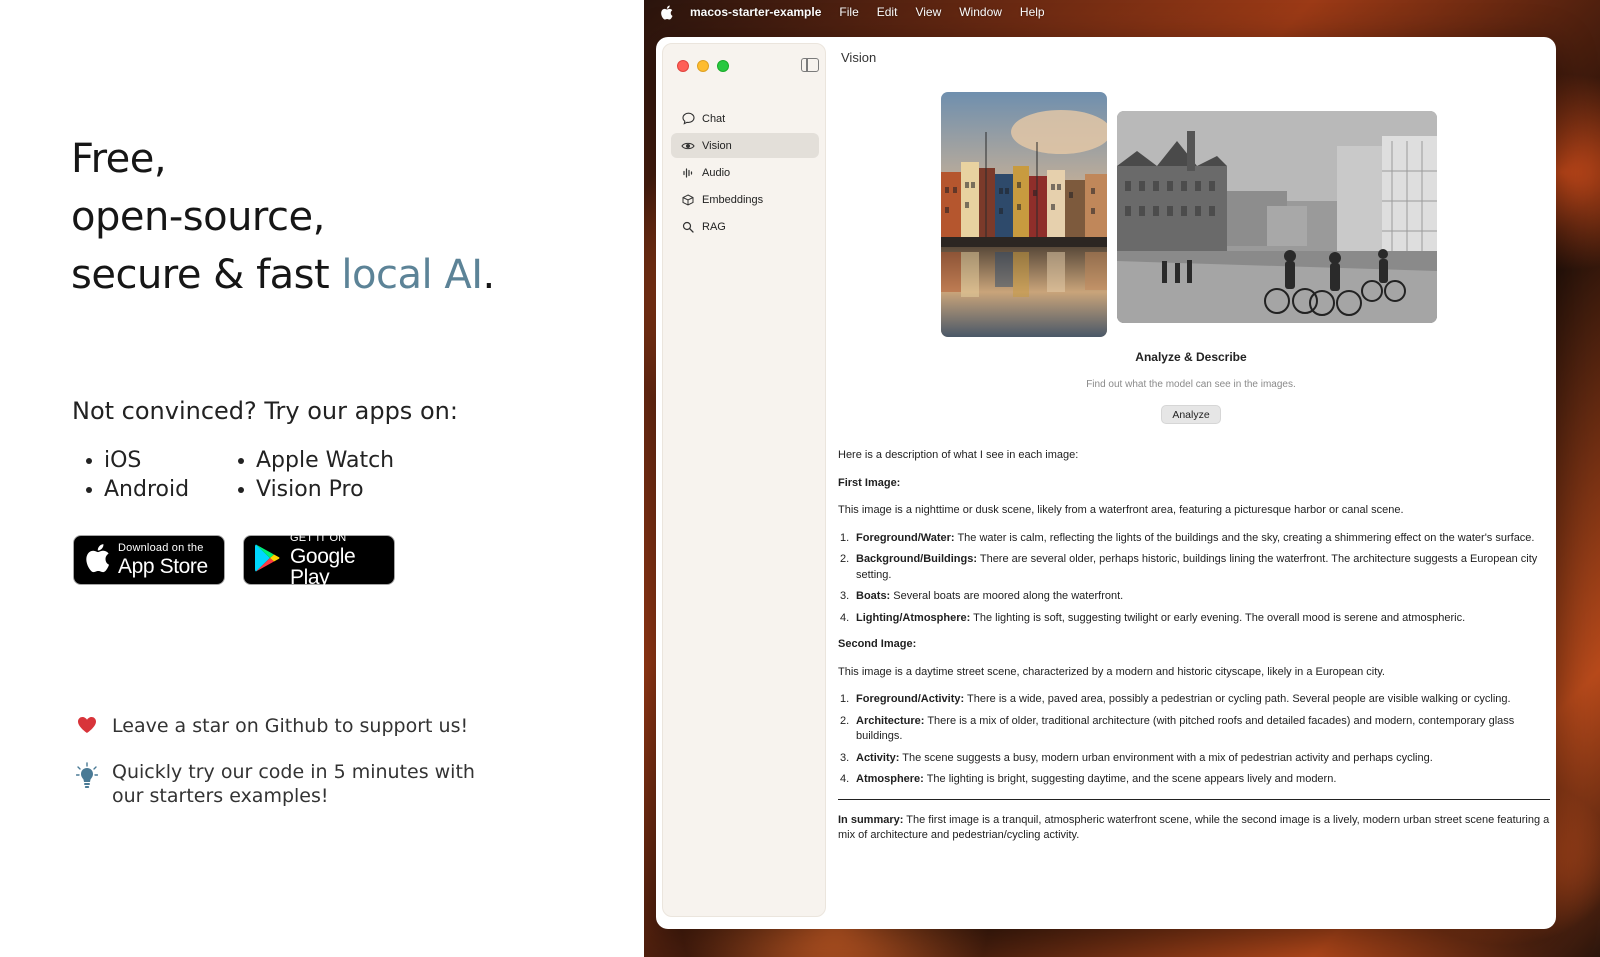  I want to click on platform-item: Android, so click(148, 489).